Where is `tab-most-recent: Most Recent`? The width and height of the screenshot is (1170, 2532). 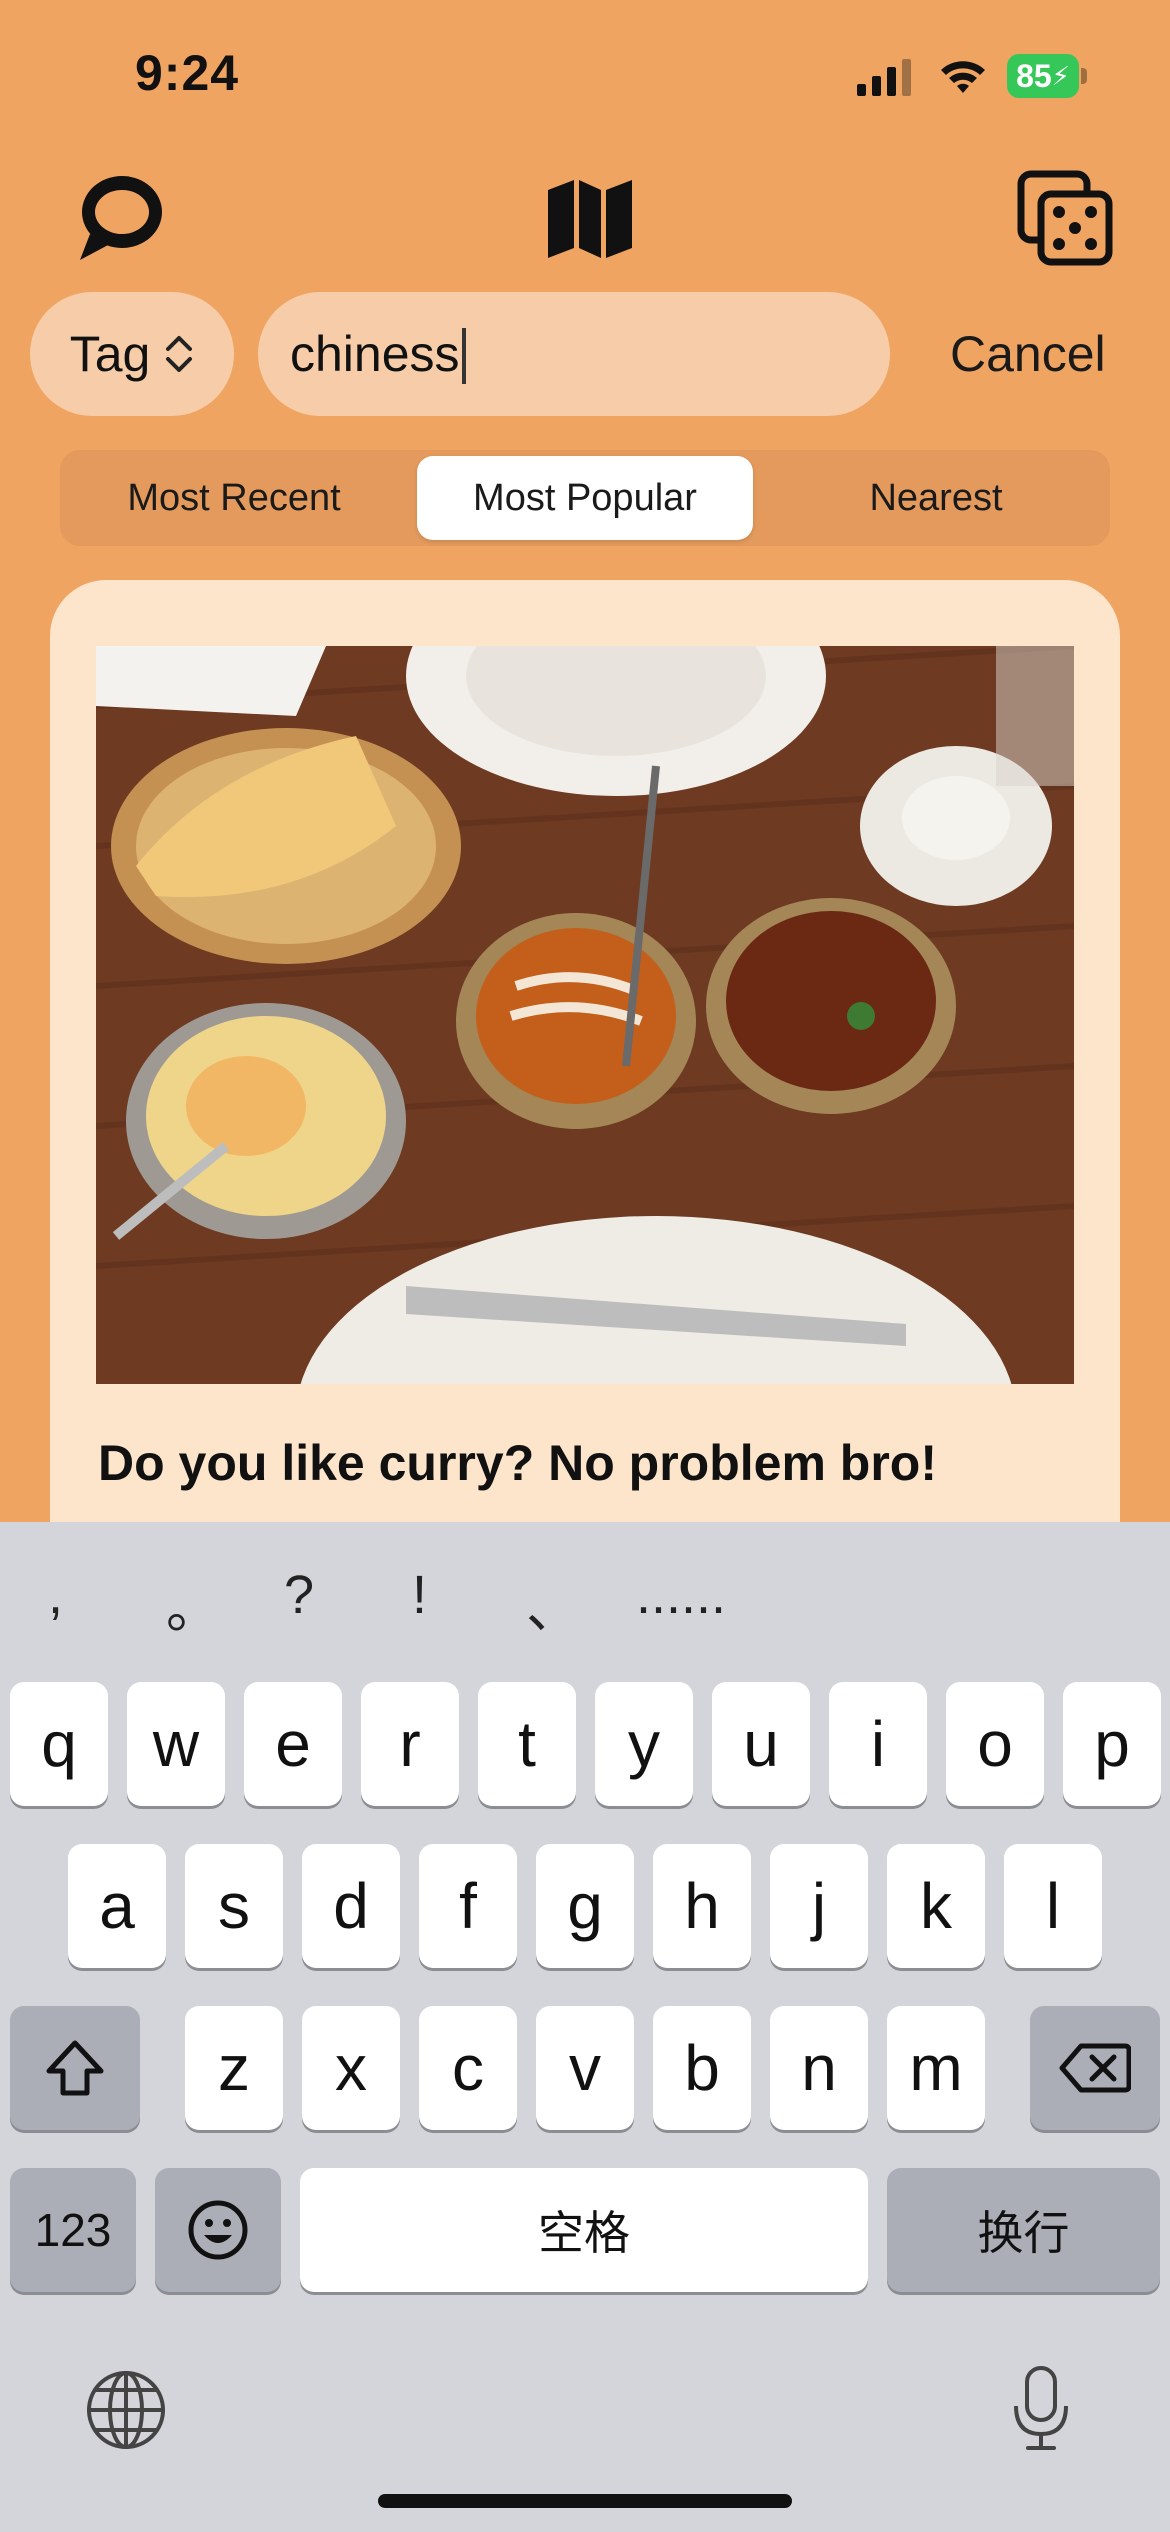
tab-most-recent: Most Recent is located at coordinates (234, 498).